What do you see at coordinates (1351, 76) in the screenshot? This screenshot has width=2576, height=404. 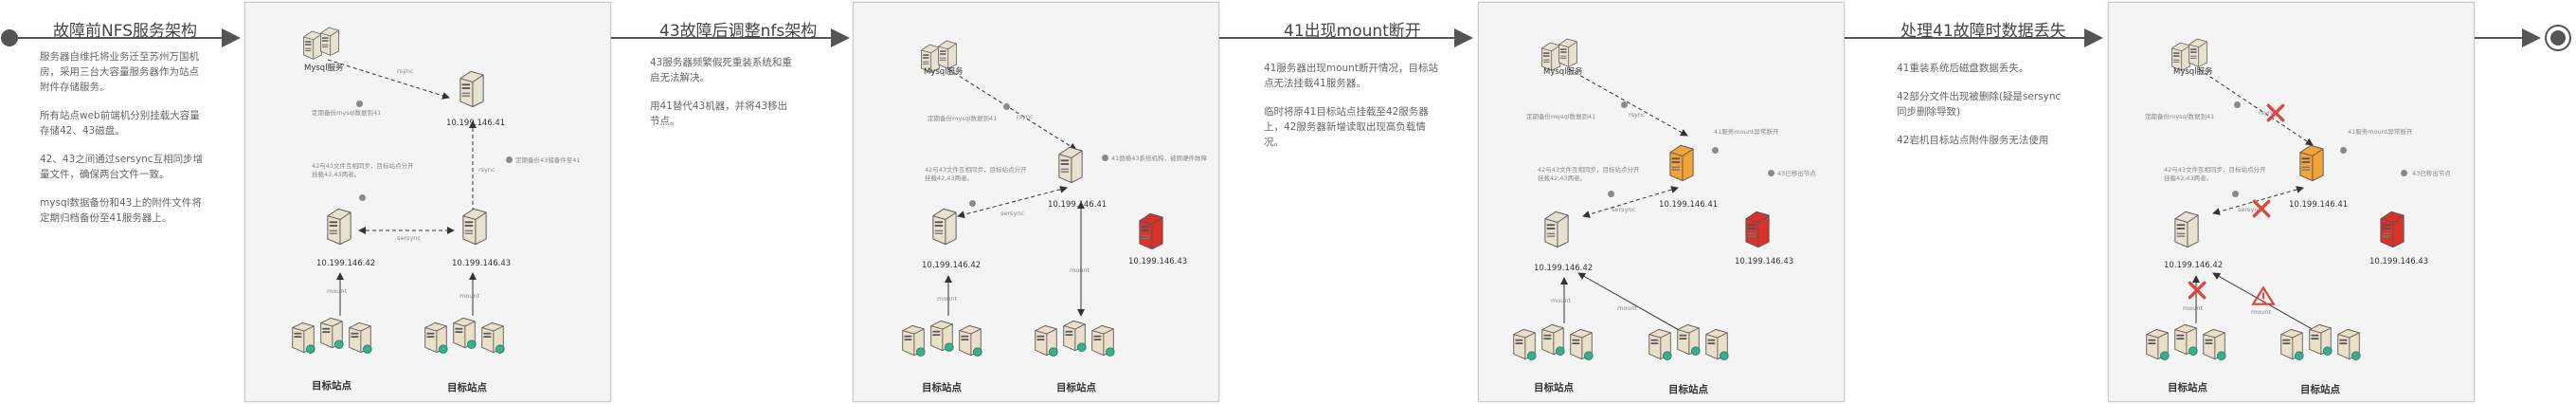 I see `stage-3-paragraph: 41服务器出现mount断开情况，目标站点无法挂载41服务器。` at bounding box center [1351, 76].